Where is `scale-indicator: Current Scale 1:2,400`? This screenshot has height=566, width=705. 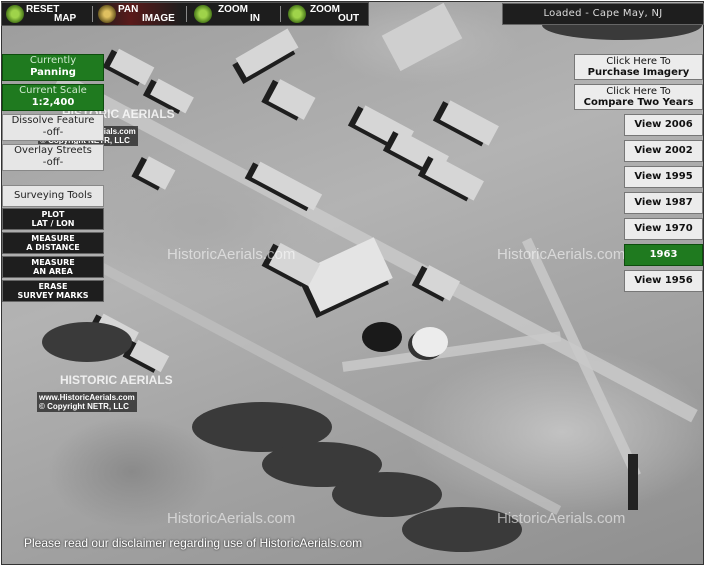
scale-indicator: Current Scale 1:2,400 is located at coordinates (53, 97).